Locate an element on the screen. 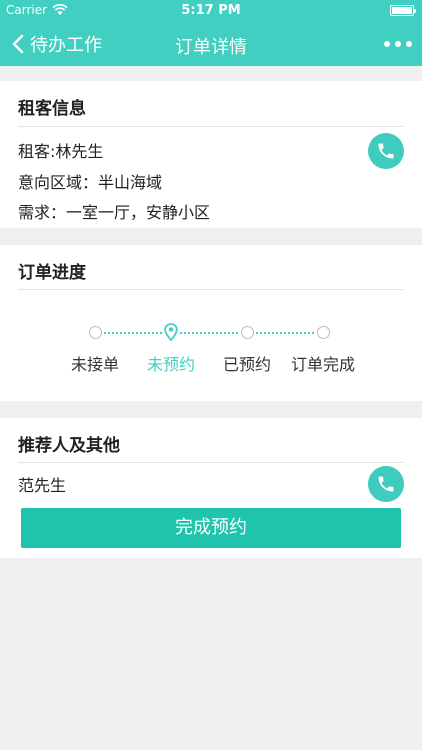  location-pin-icon is located at coordinates (171, 332).